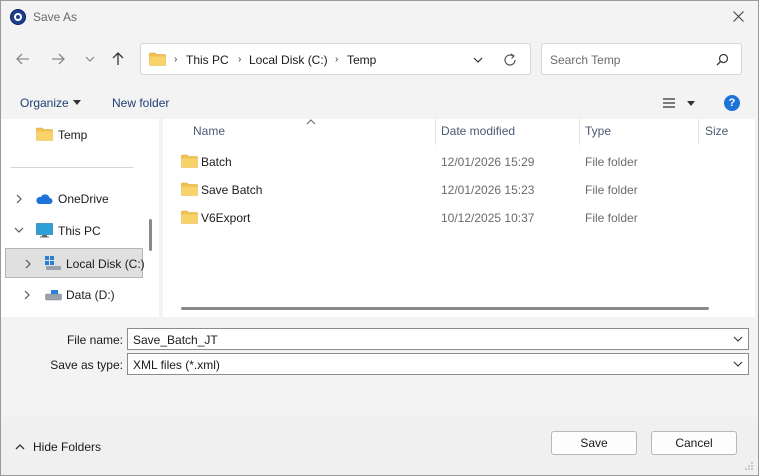 The width and height of the screenshot is (759, 476). Describe the element at coordinates (55, 17) in the screenshot. I see `window-title: Save As` at that location.